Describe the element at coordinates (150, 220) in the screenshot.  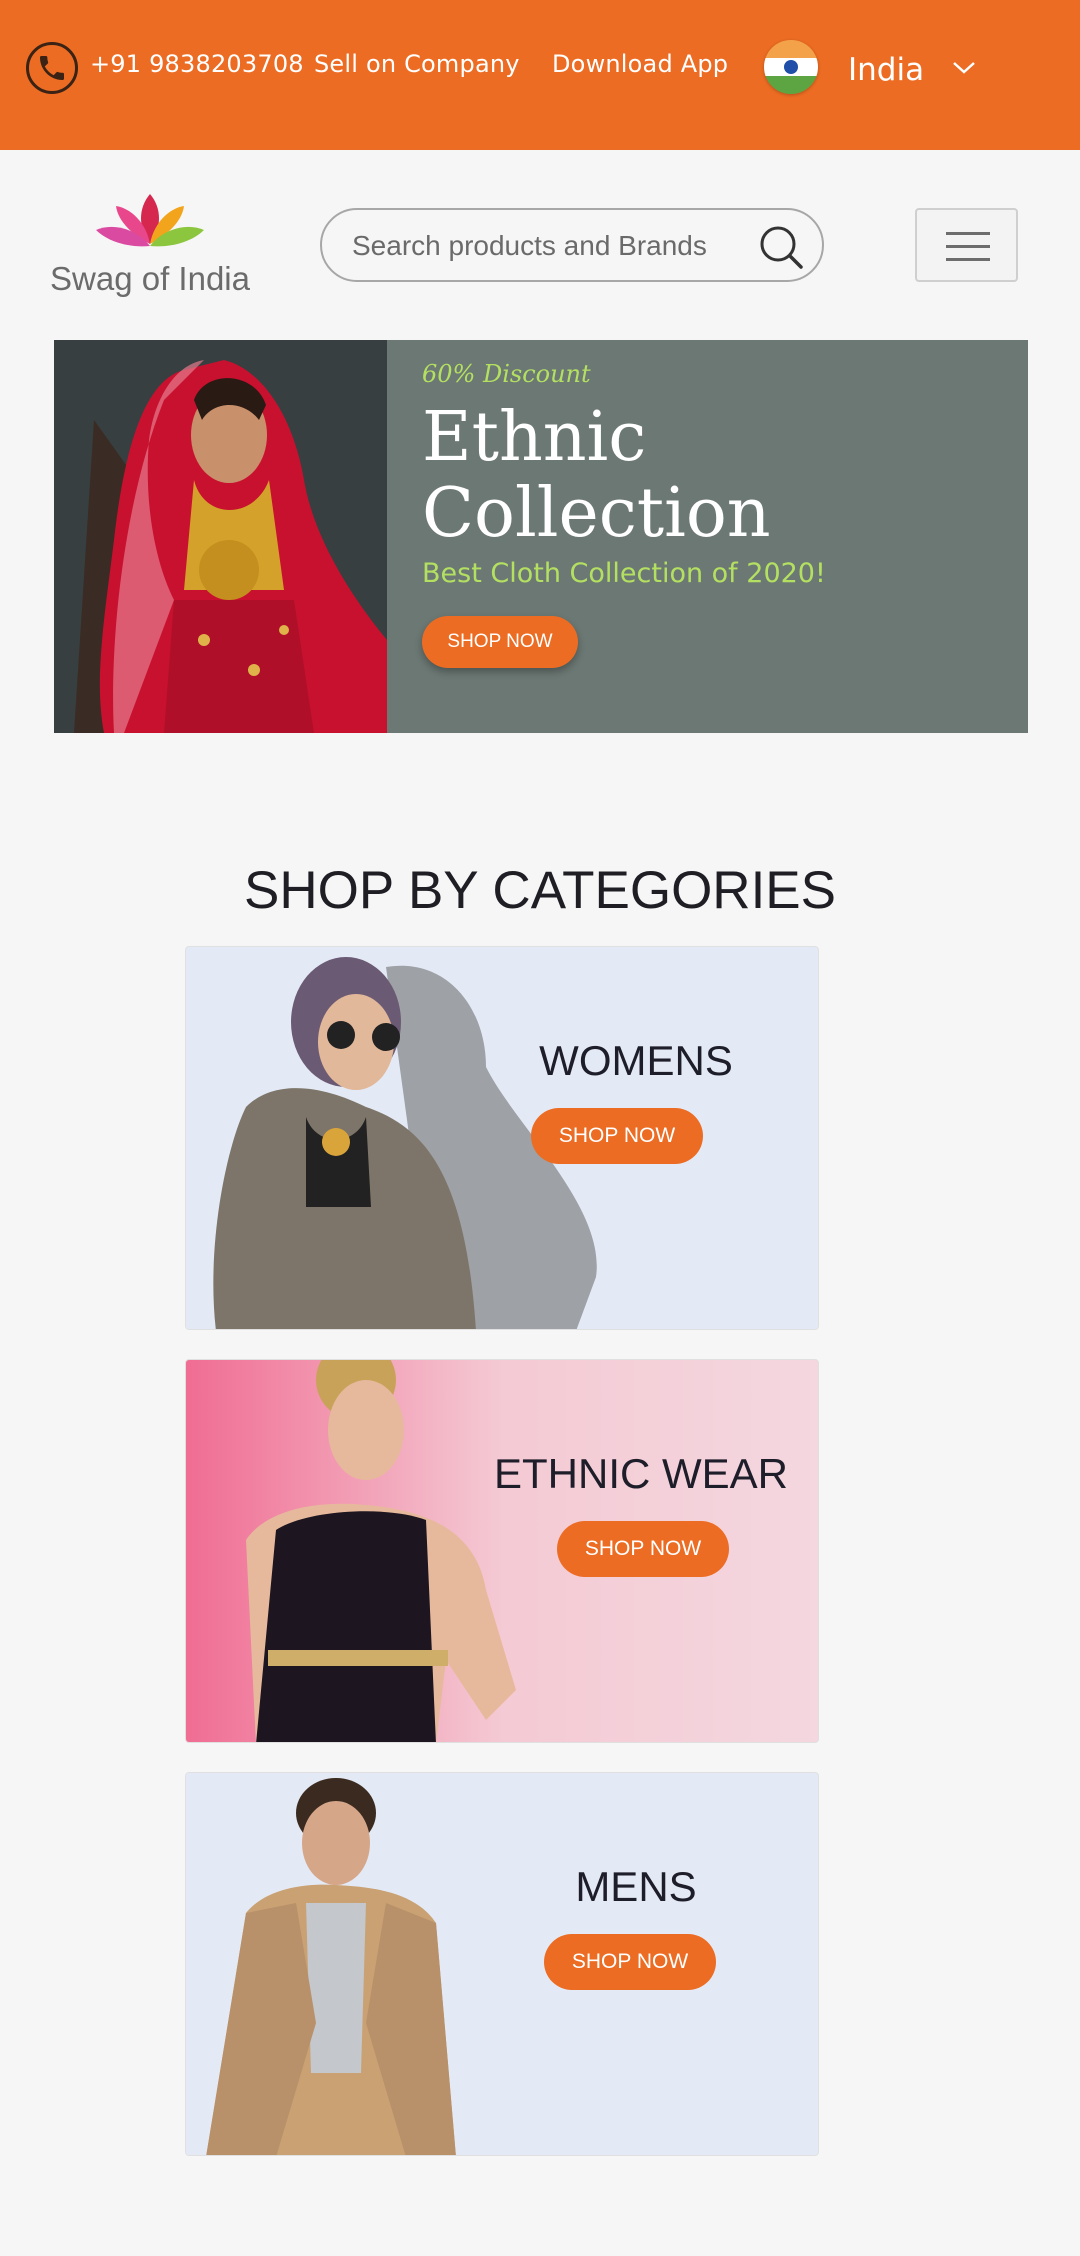
I see `lotus-logo-icon` at that location.